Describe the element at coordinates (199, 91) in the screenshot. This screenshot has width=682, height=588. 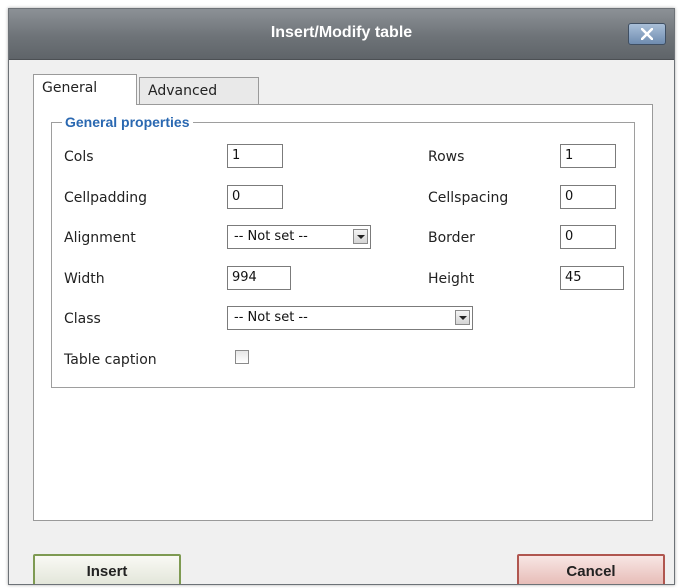
I see `tab-advanced: Advanced` at that location.